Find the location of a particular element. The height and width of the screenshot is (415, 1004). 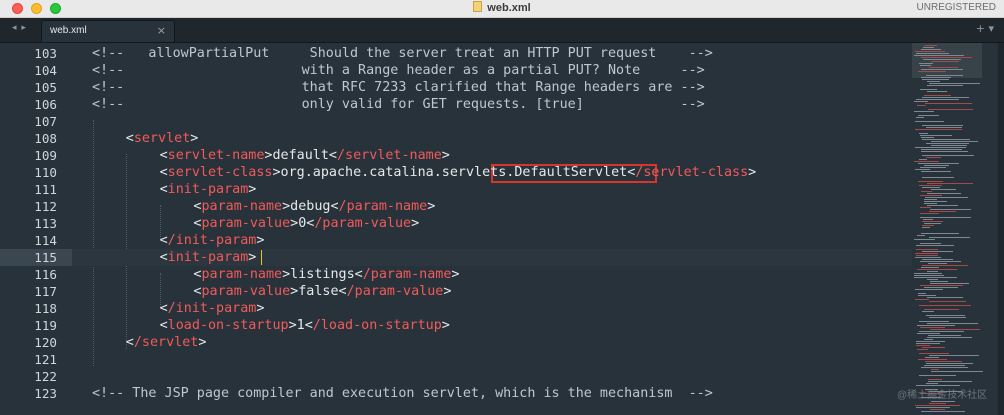

vertical-scrollbar is located at coordinates (1001, 229).